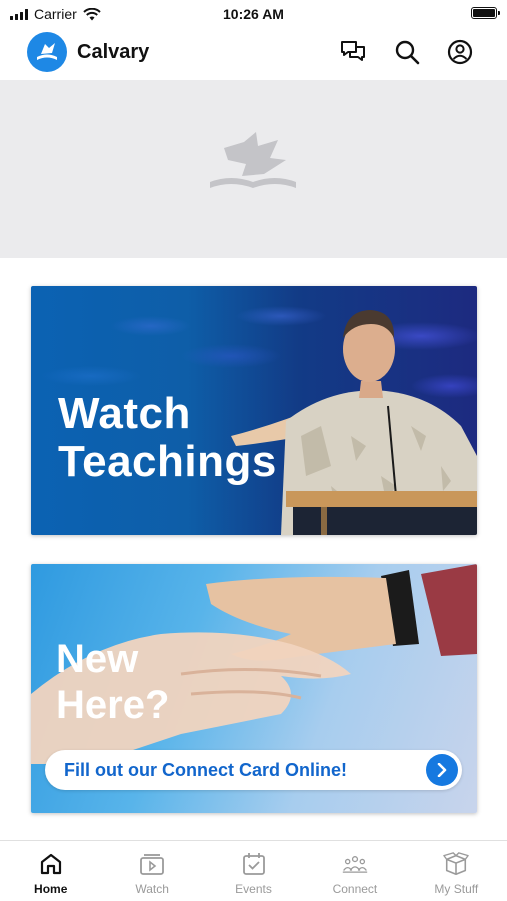 This screenshot has width=507, height=901. What do you see at coordinates (205, 770) in the screenshot?
I see `connect-card-label: Fill out our Connect Card Online!` at bounding box center [205, 770].